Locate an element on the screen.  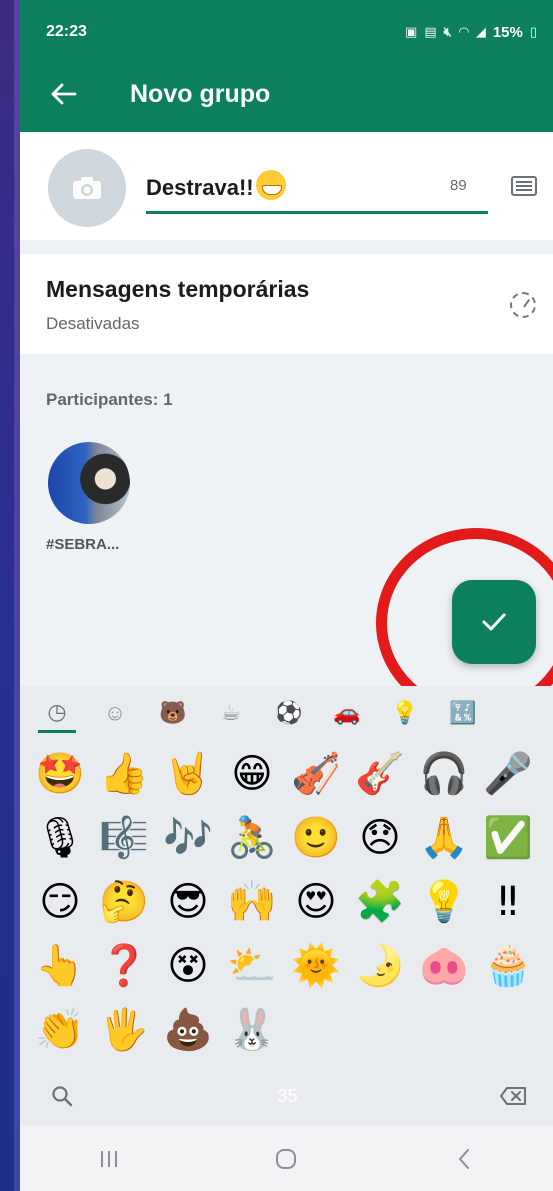
emoji-key: 👍 is located at coordinates (124, 774).